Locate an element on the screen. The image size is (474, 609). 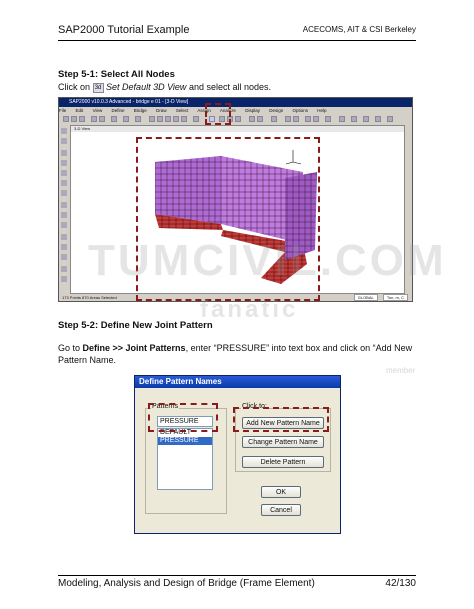
brace-icon is located at coordinates (64, 183).